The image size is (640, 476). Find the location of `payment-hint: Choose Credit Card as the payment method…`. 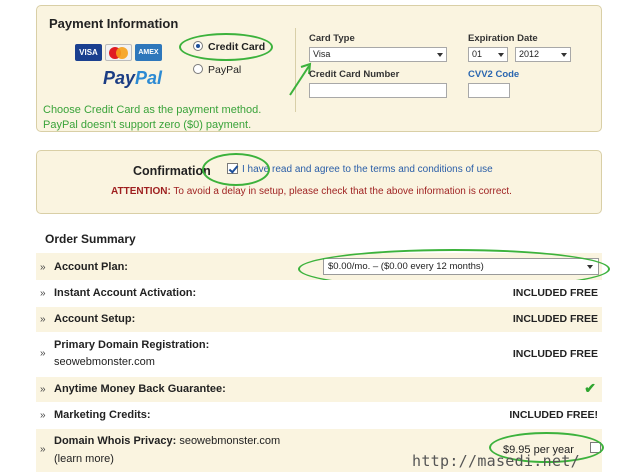

payment-hint: Choose Credit Card as the payment method… is located at coordinates (152, 117).